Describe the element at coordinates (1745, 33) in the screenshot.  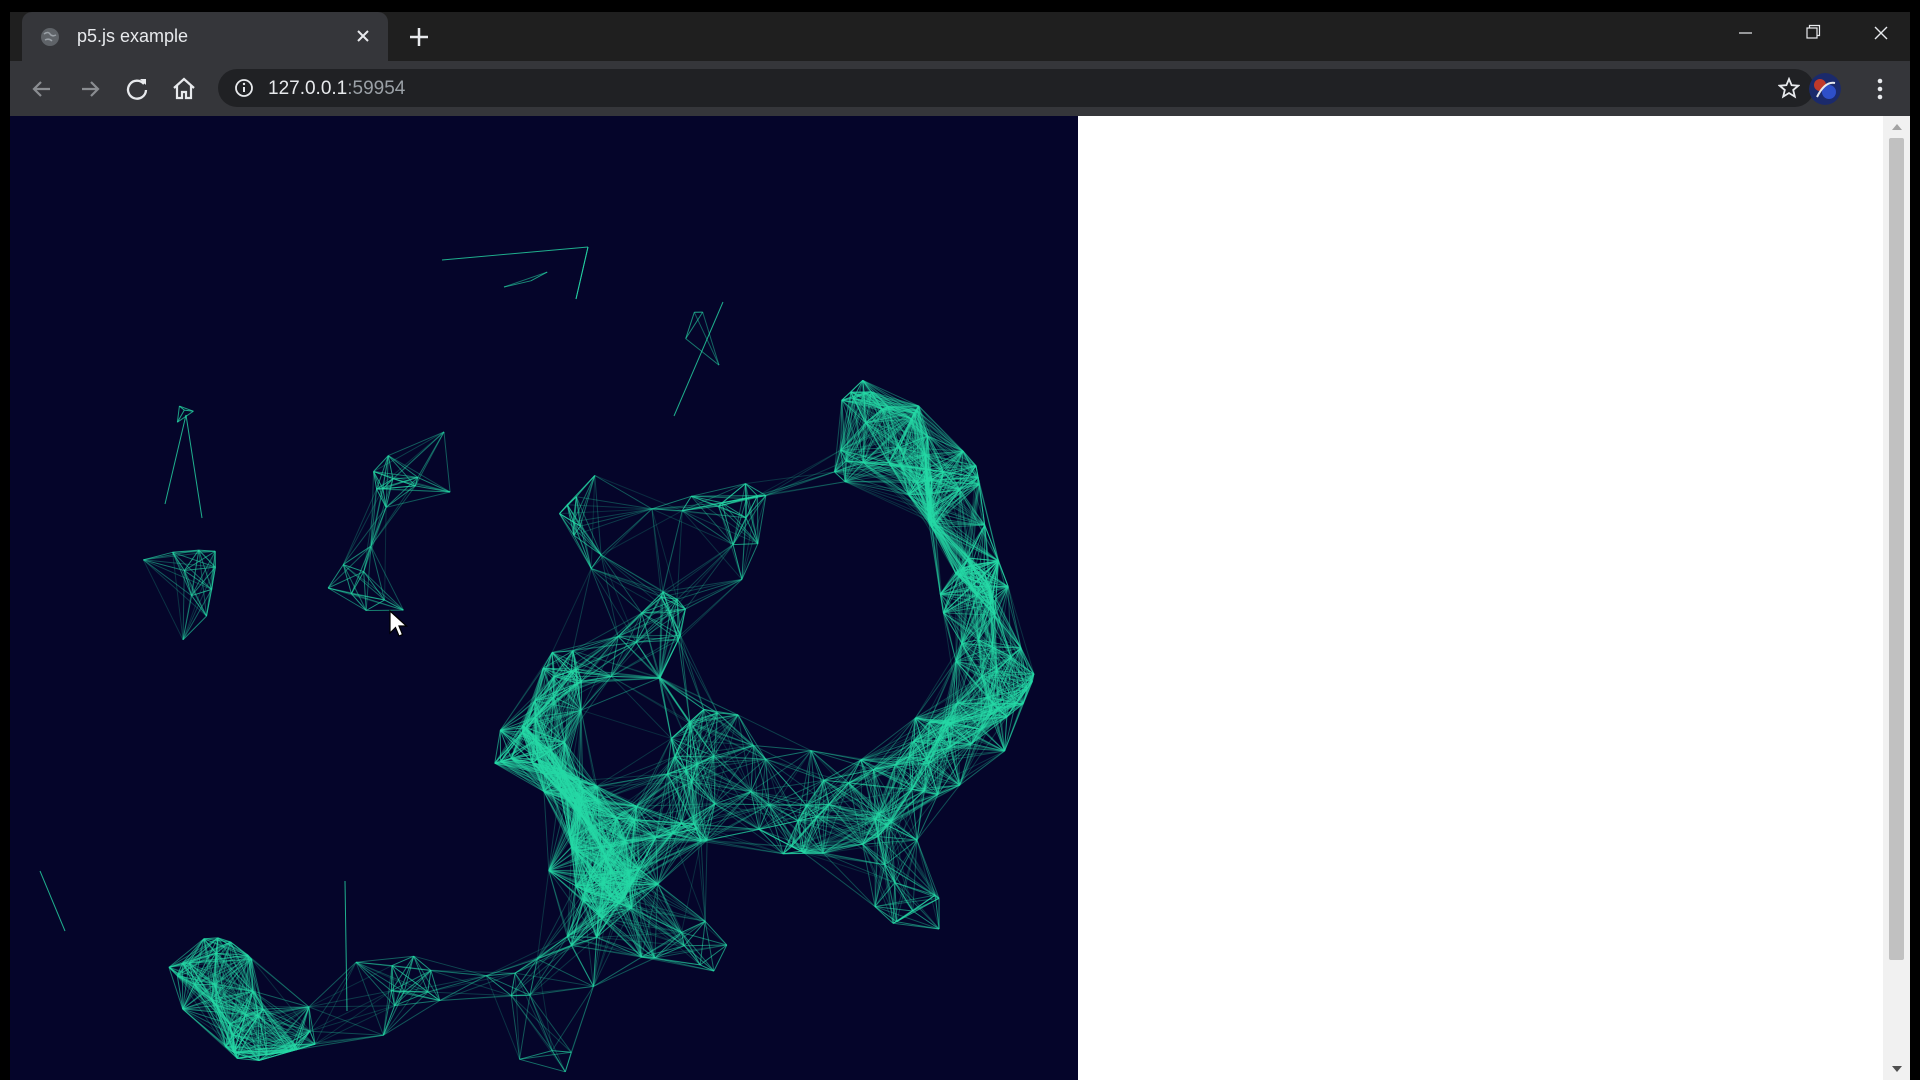
I see `minimize-icon` at that location.